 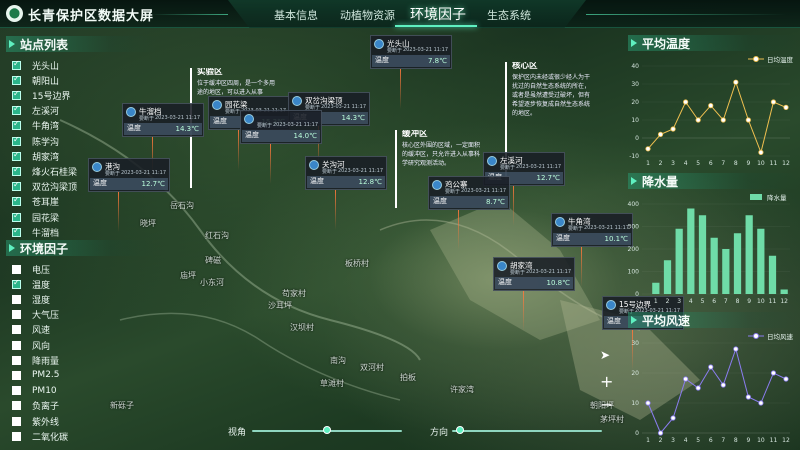 I want to click on station-item: 胡家湾, so click(x=35, y=156).